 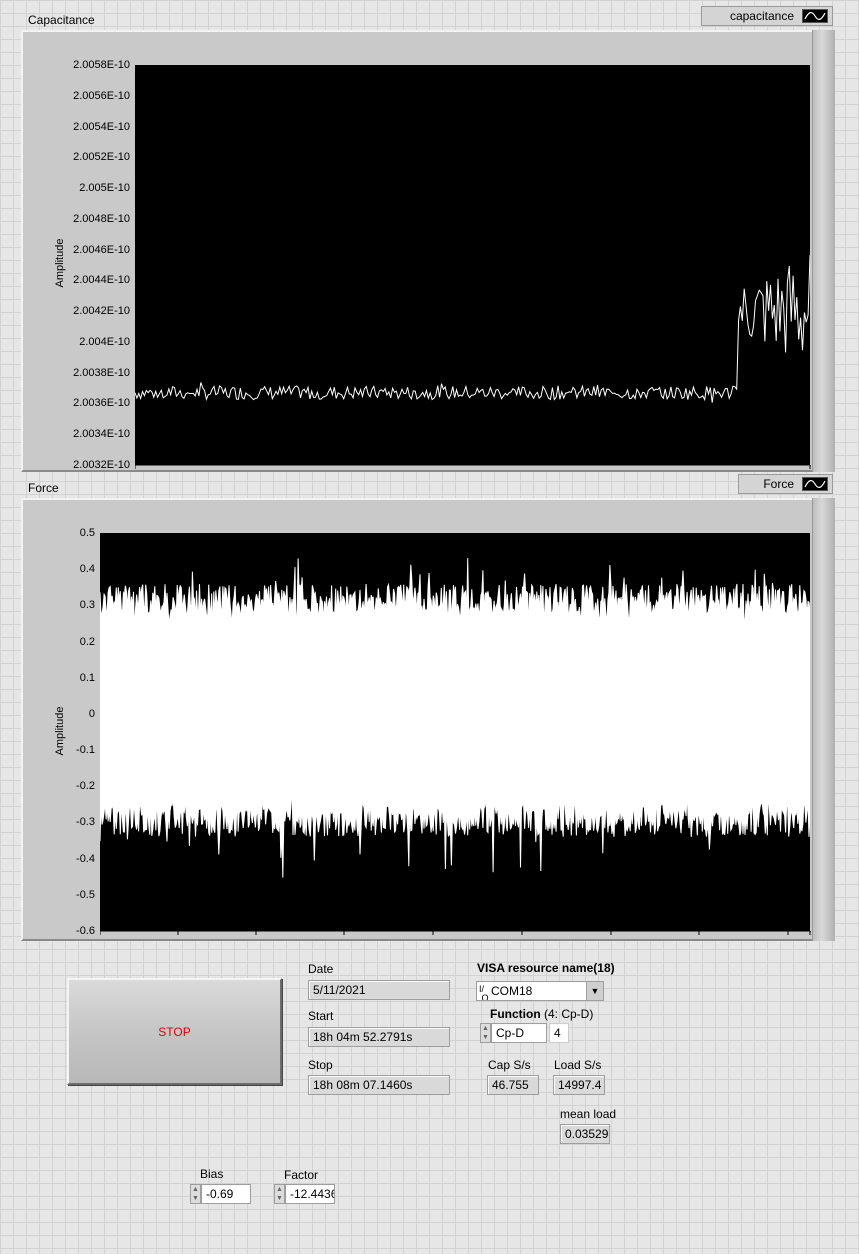 What do you see at coordinates (60, 263) in the screenshot?
I see `capacitance-y-axis-title: Amplitude` at bounding box center [60, 263].